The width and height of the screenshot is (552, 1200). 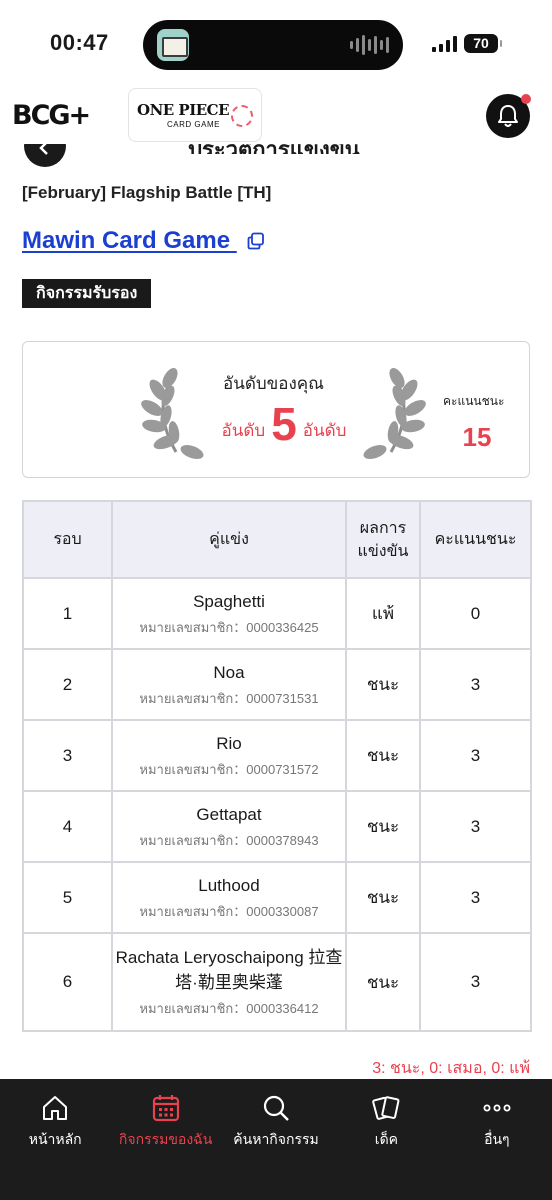 I want to click on battery-icon: 70, so click(x=483, y=43).